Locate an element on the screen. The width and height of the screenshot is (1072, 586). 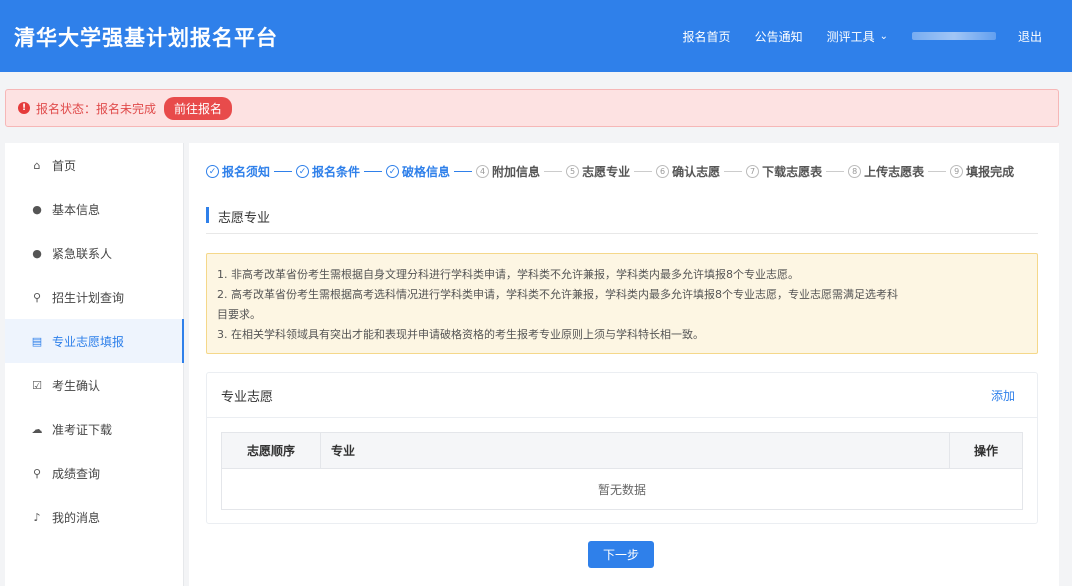
step-number: 9 is located at coordinates (957, 171).